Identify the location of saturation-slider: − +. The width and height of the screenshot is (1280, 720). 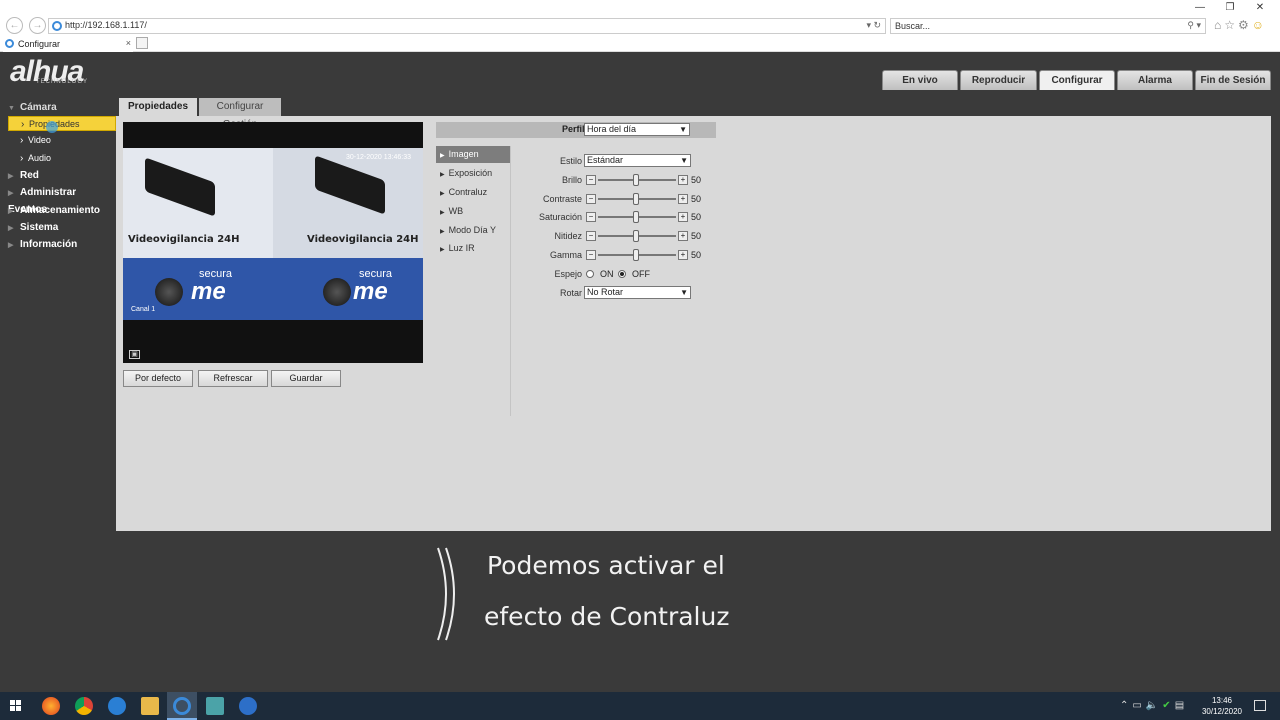
(638, 217).